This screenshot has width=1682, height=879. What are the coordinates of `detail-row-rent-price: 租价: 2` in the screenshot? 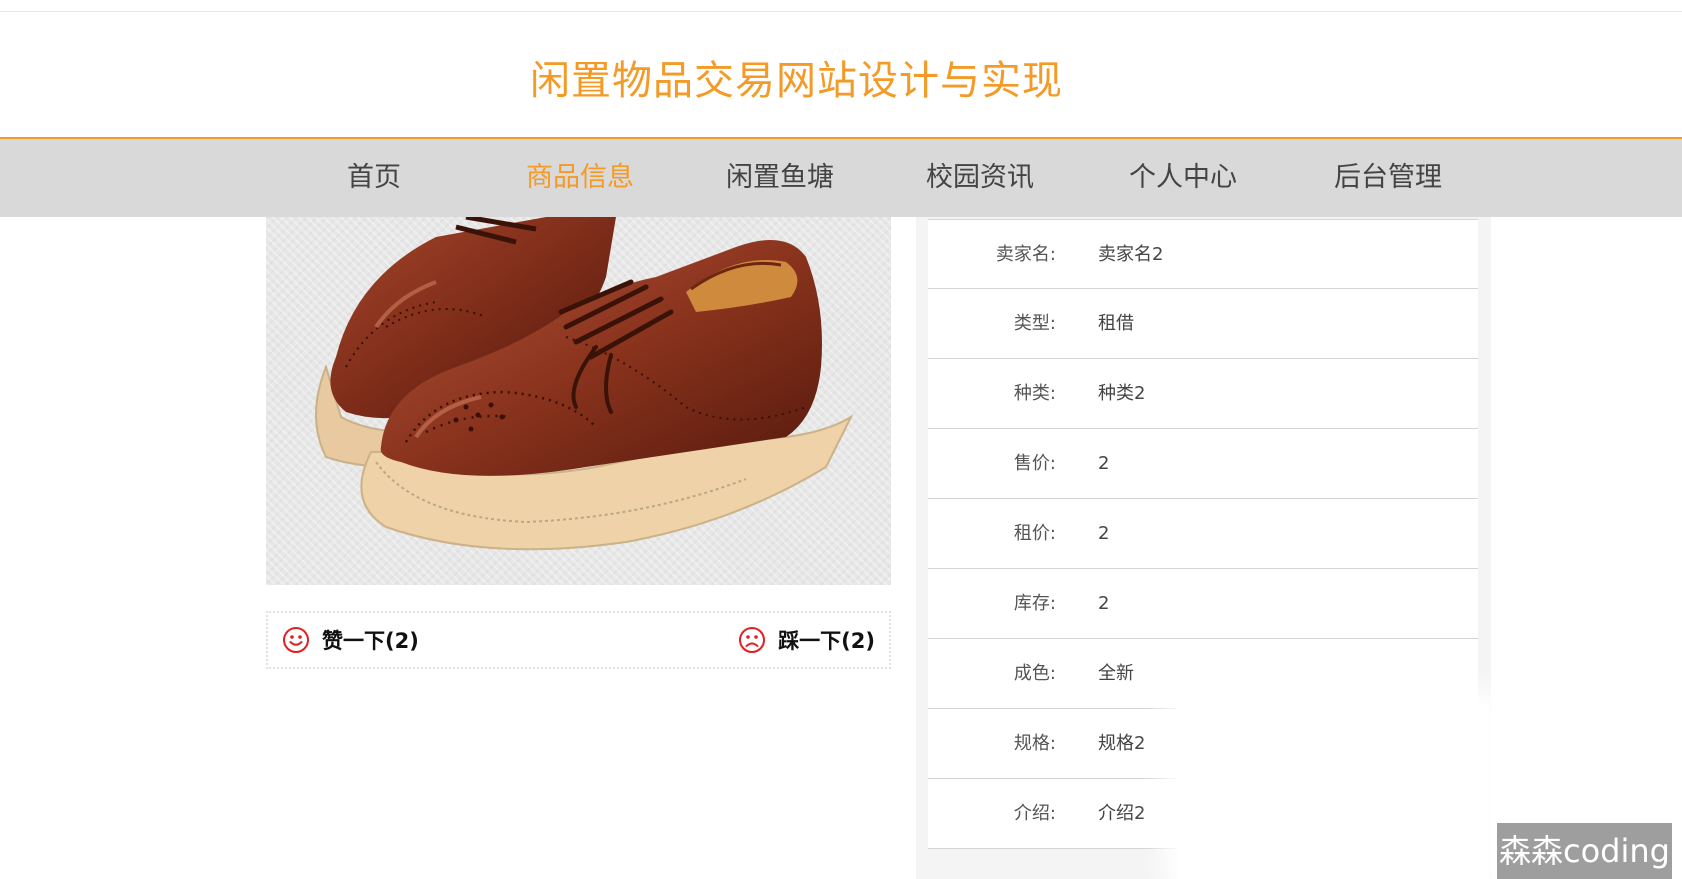 It's located at (1203, 534).